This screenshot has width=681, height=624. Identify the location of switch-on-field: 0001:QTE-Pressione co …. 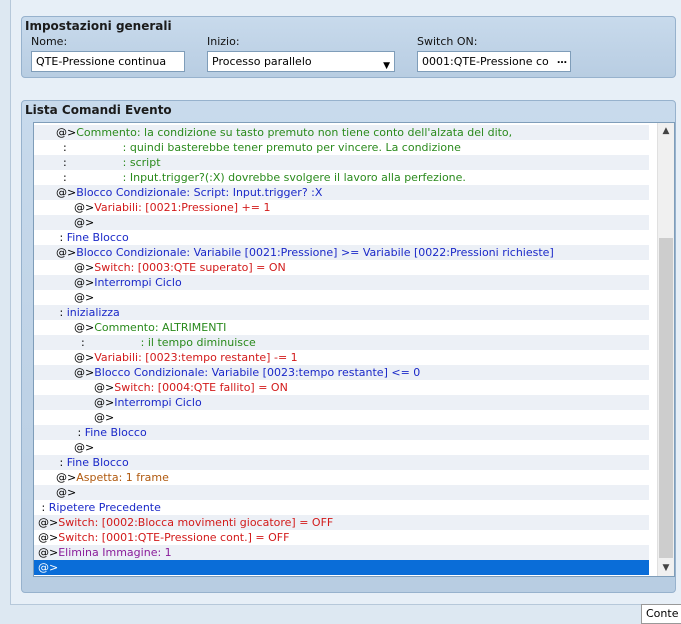
(494, 61).